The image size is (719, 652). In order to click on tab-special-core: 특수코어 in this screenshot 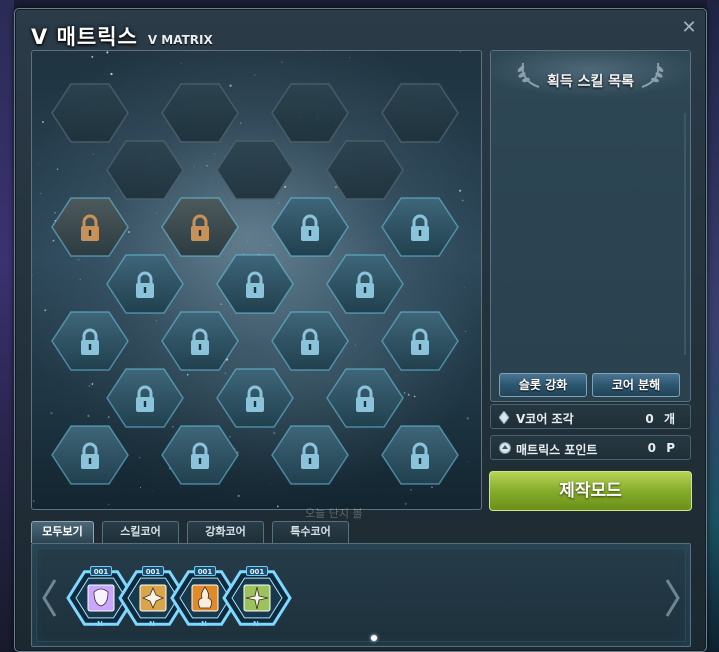, I will do `click(310, 532)`.